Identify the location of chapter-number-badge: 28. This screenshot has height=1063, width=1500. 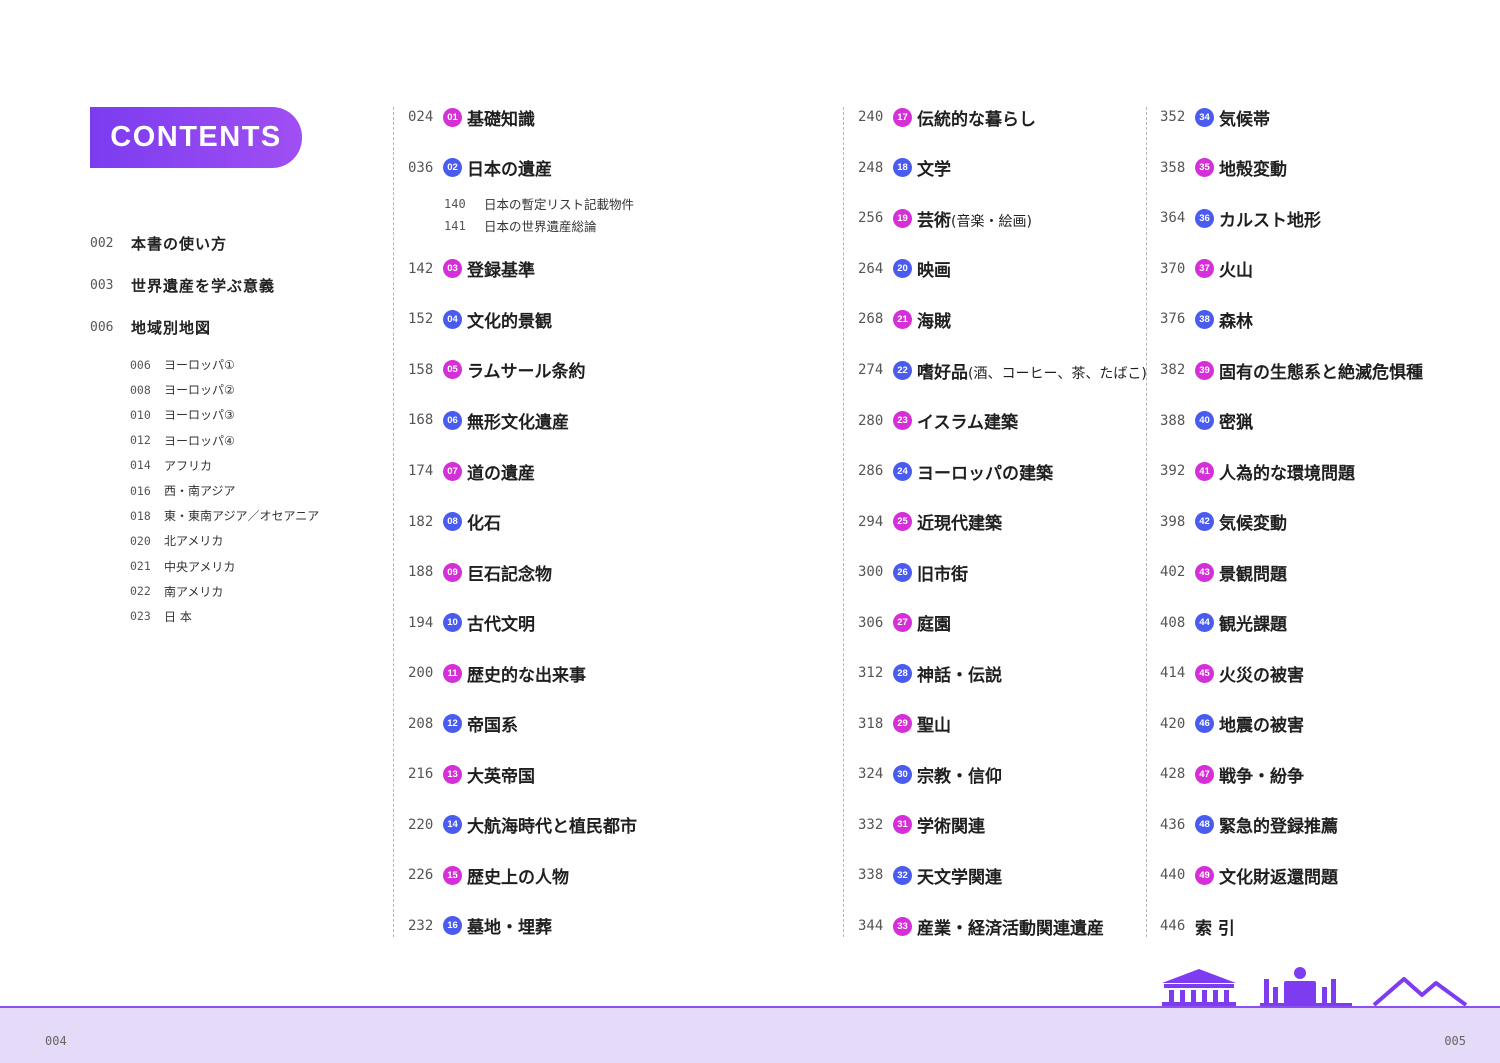
(902, 673).